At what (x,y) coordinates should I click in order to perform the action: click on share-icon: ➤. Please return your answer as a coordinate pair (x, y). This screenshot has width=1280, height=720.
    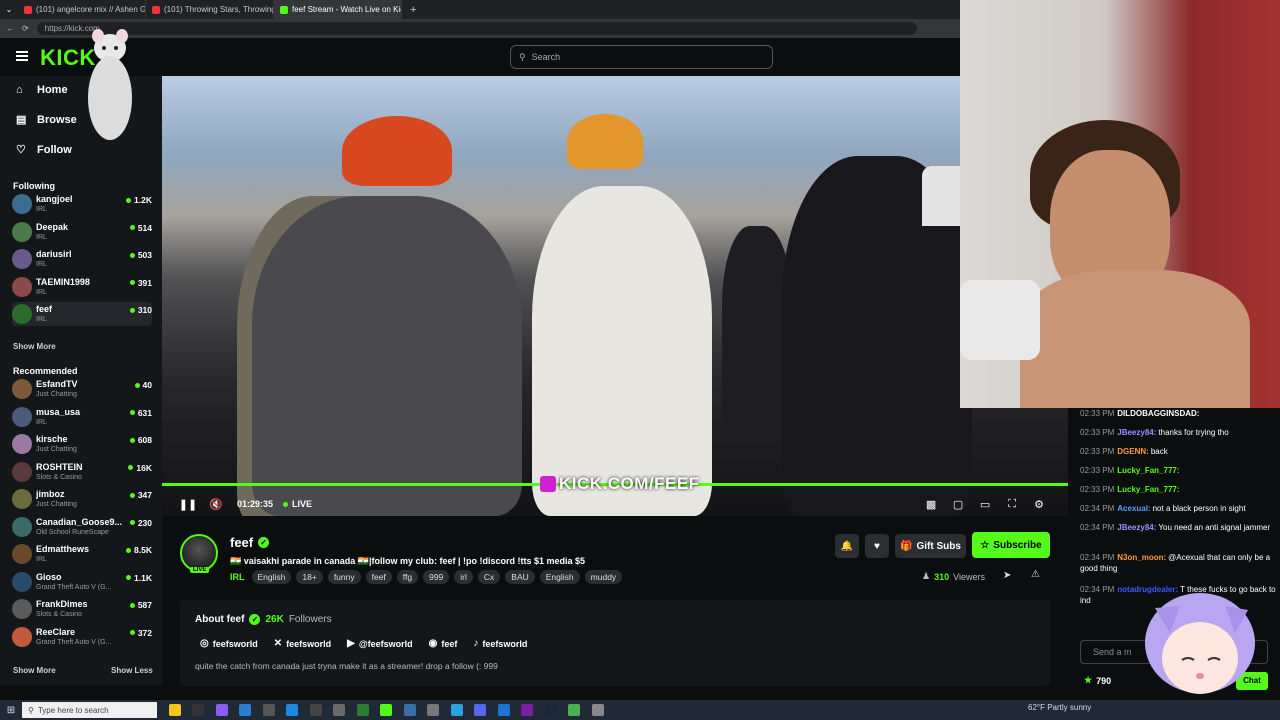
    Looking at the image, I should click on (1007, 575).